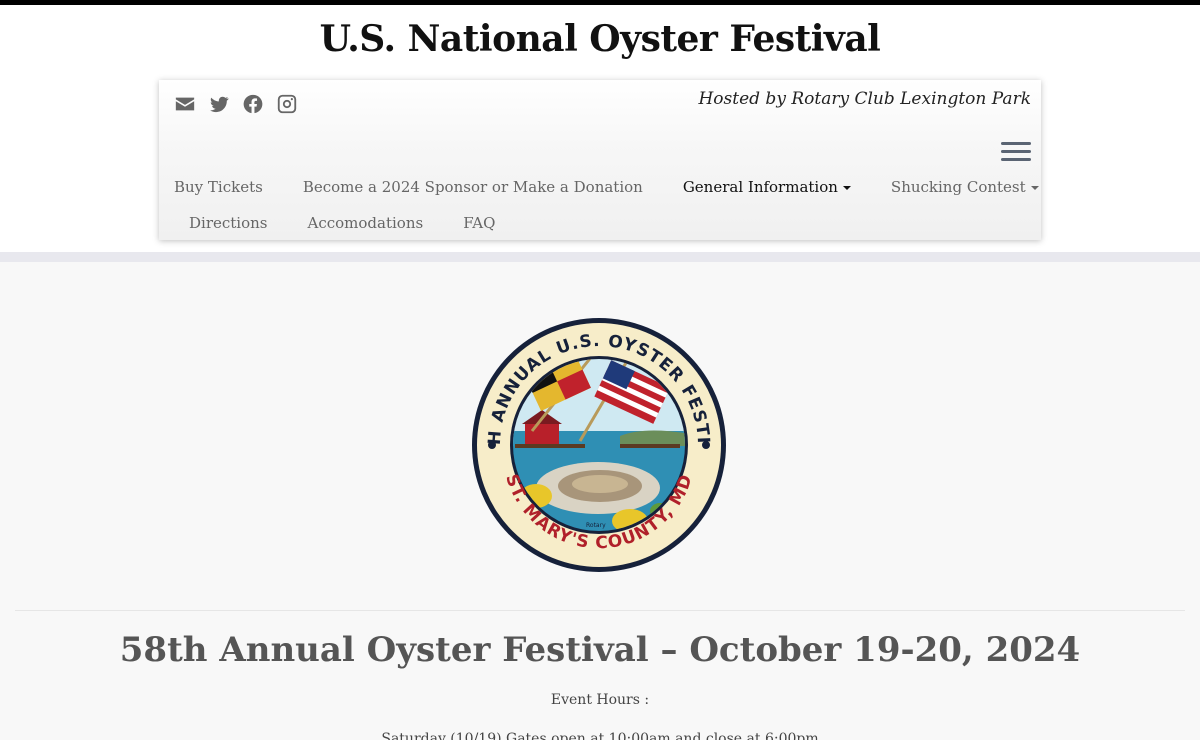 This screenshot has width=1200, height=740. I want to click on menu-item-accomodations: Accomodations, so click(366, 223).